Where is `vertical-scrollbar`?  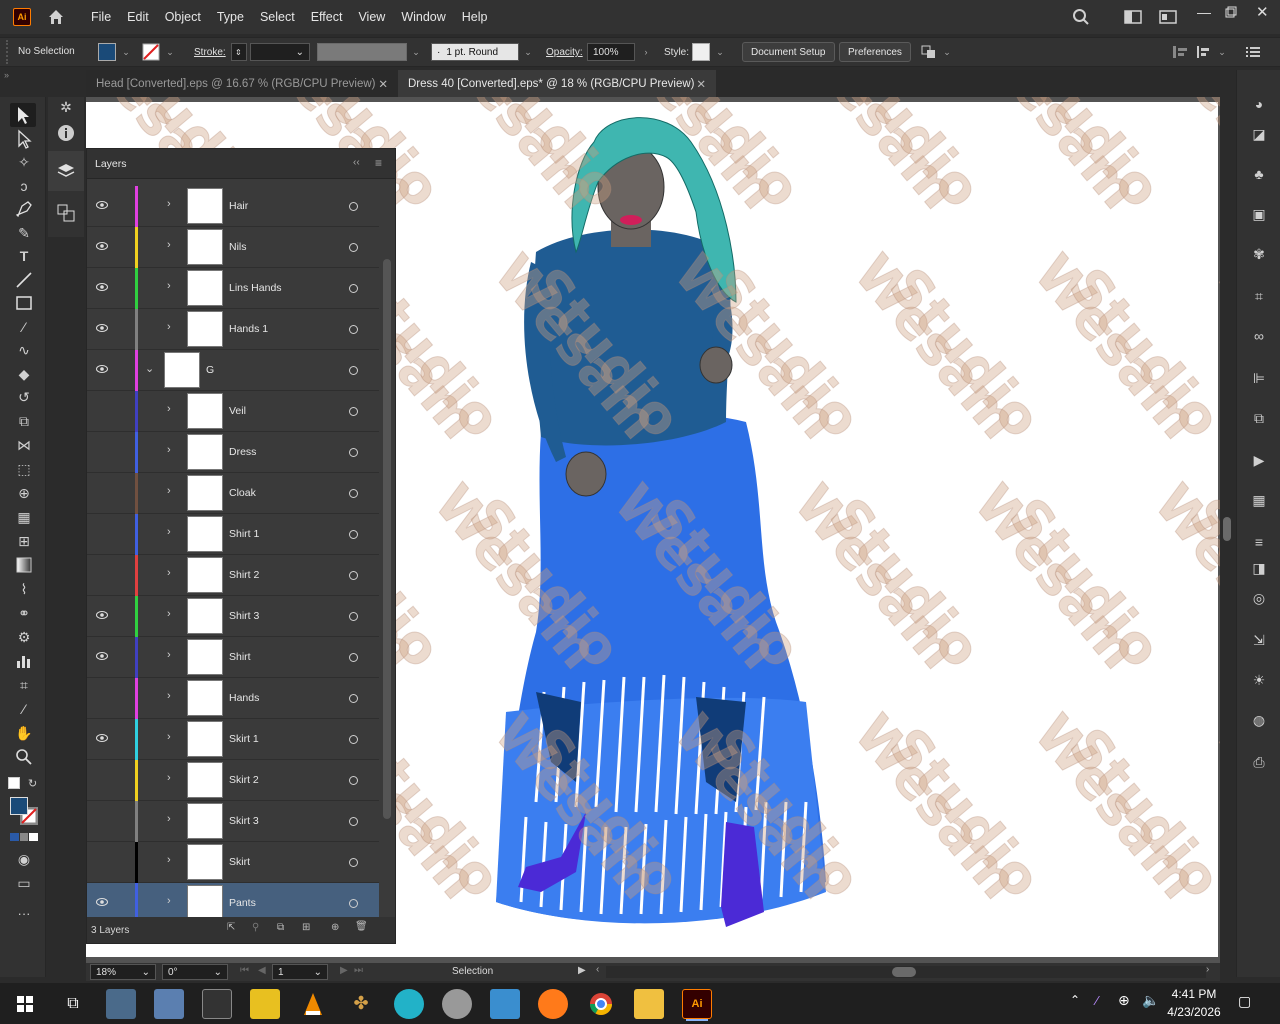
vertical-scrollbar is located at coordinates (1227, 530).